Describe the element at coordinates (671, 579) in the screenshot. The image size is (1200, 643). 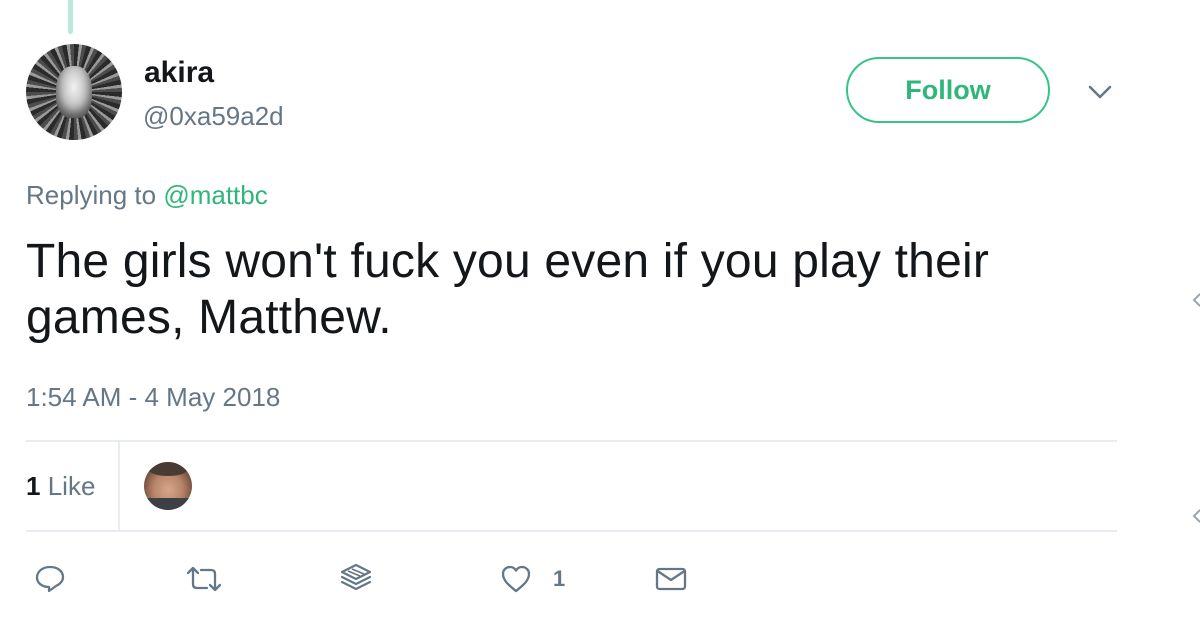
I see `envelope-icon` at that location.